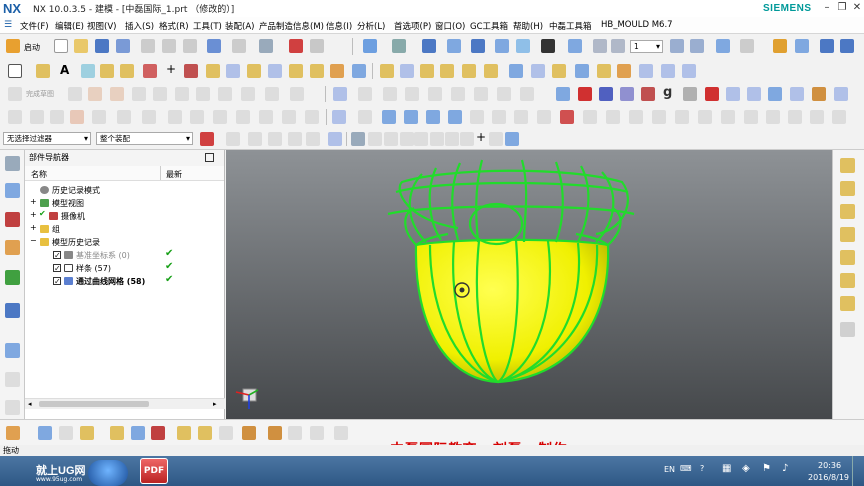 Image resolution: width=864 pixels, height=486 pixels. What do you see at coordinates (570, 26) in the screenshot?
I see `menu-zhonglei-toolbox: 中磊工具箱` at bounding box center [570, 26].